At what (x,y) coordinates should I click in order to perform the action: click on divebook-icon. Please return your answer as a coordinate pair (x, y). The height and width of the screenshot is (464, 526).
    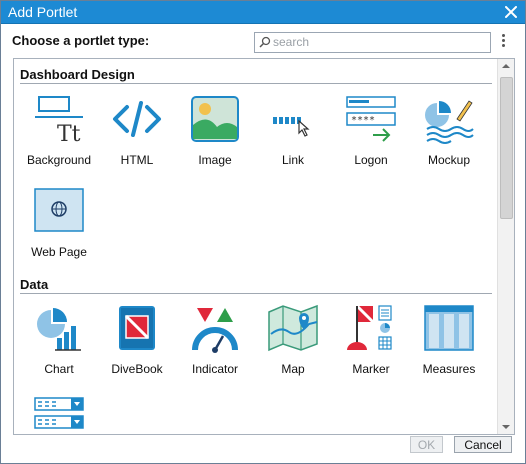
    Looking at the image, I should click on (137, 329).